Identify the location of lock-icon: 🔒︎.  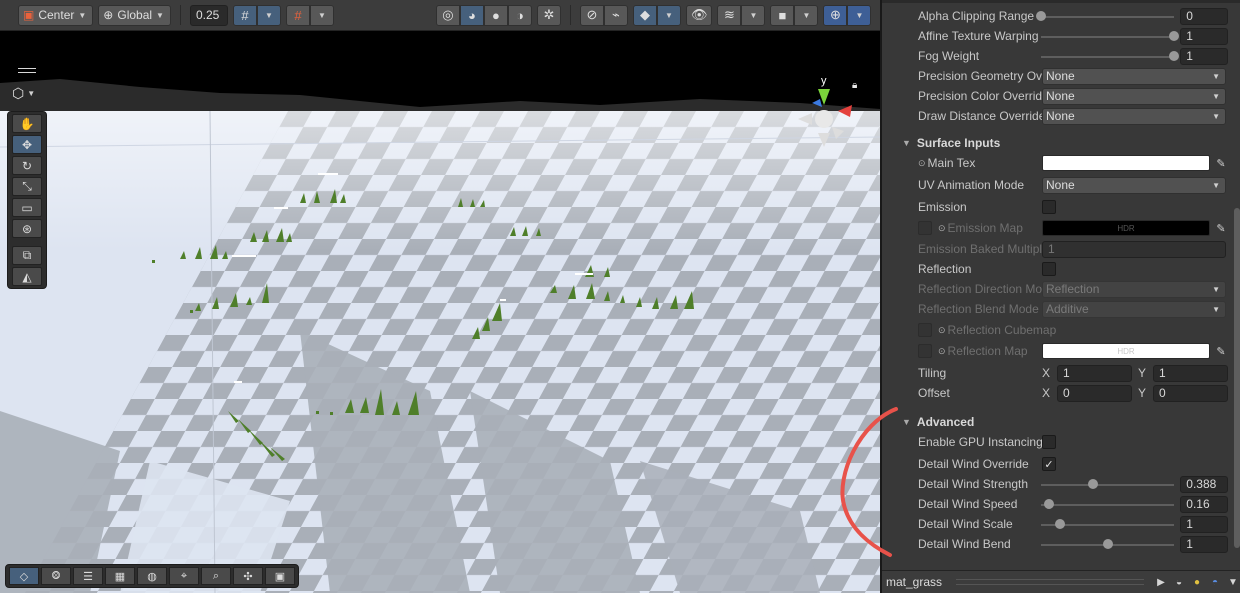
(854, 85).